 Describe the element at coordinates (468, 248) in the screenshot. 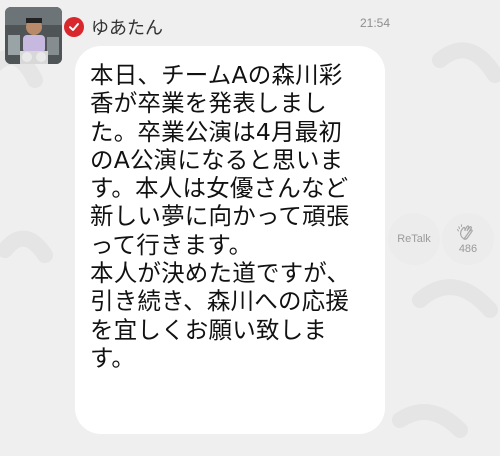

I see `clap-count: 486` at that location.